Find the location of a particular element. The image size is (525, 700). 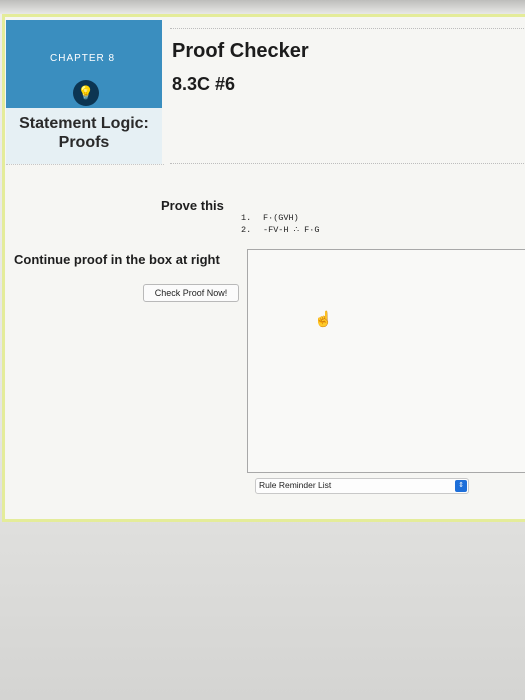

premise-number: 2. is located at coordinates (246, 230).